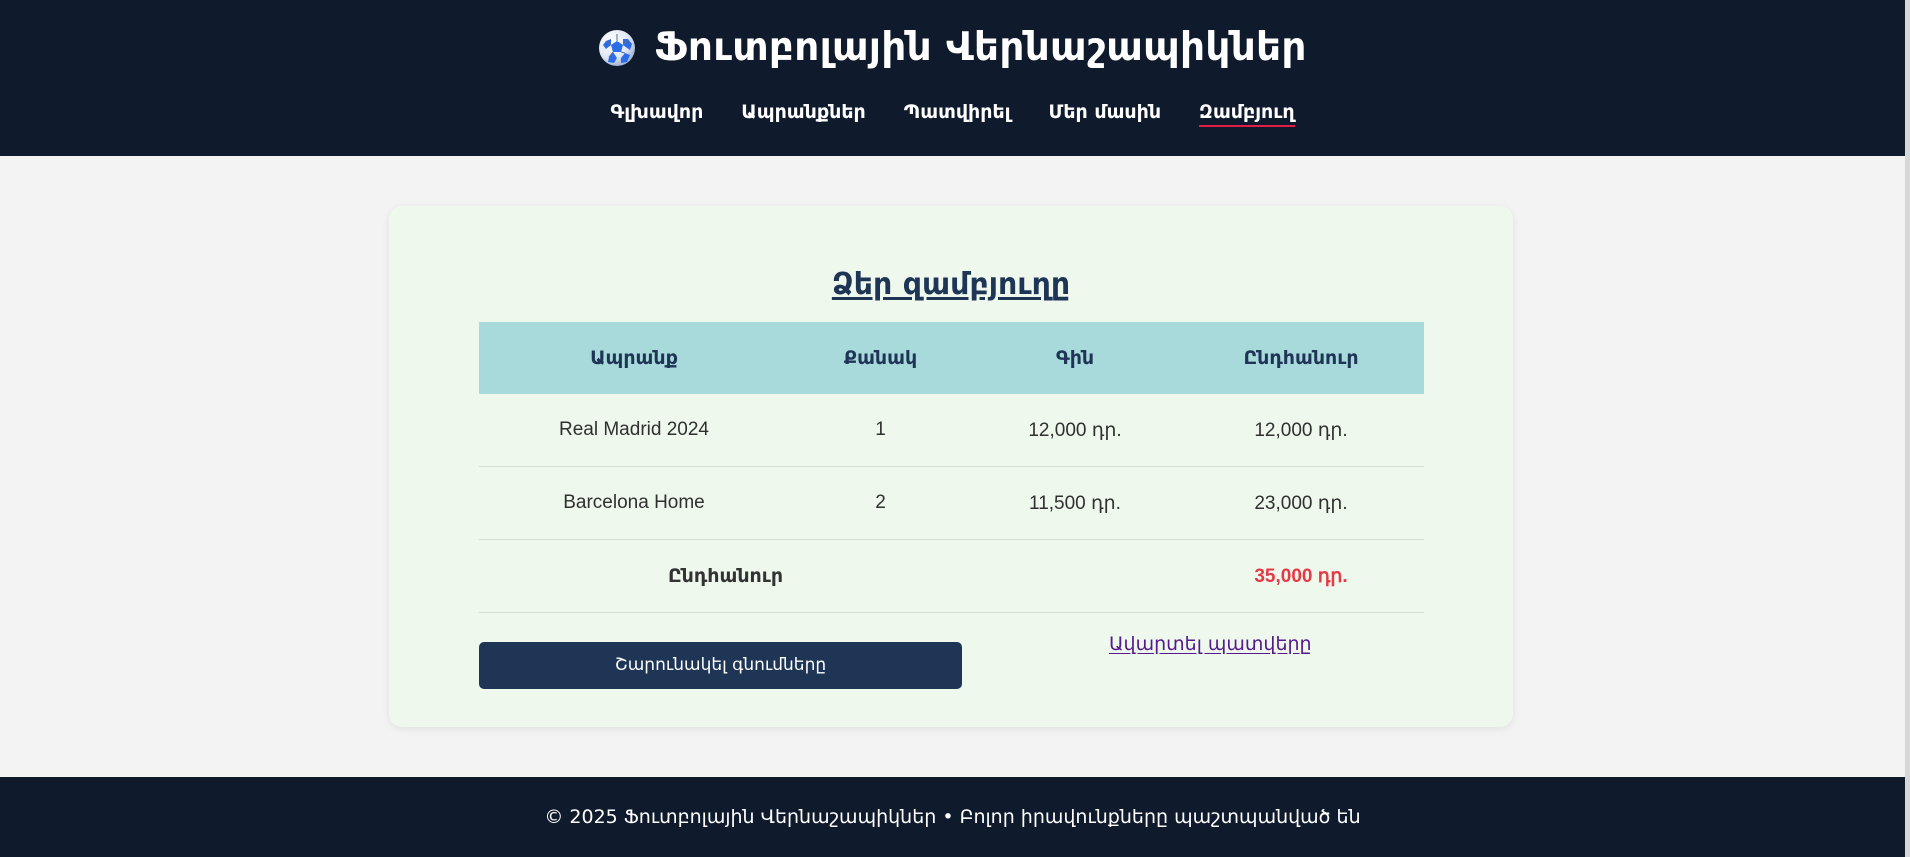  What do you see at coordinates (1075, 358) in the screenshot?
I see `column-price-header: Գին` at bounding box center [1075, 358].